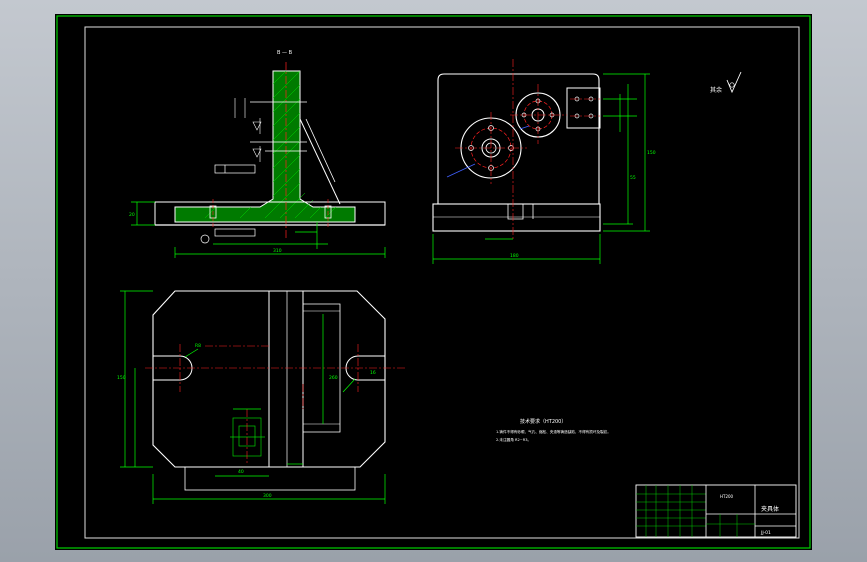  Describe the element at coordinates (727, 496) in the screenshot. I see `title-material: HT200` at that location.